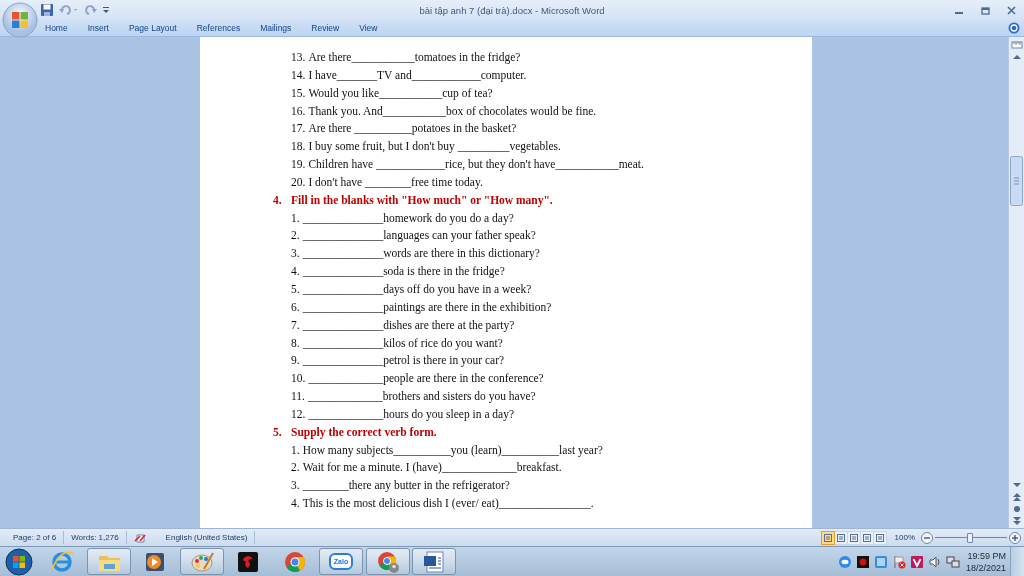  What do you see at coordinates (448, 504) in the screenshot?
I see `question-text: This is the most delicious dish I (ever/ eat)________________.` at bounding box center [448, 504].